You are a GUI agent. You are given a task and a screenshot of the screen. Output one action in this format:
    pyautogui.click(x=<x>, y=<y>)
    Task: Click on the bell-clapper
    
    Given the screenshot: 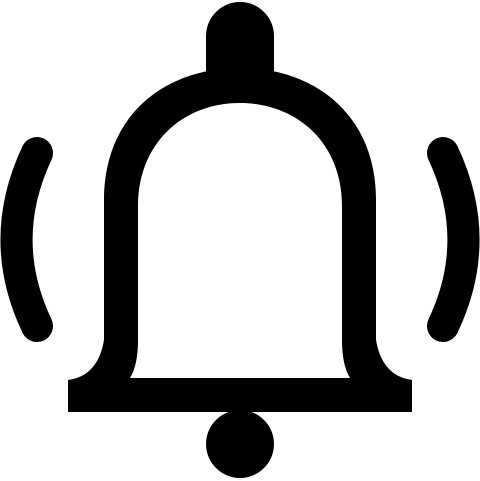 What is the action you would take?
    pyautogui.click(x=240, y=444)
    